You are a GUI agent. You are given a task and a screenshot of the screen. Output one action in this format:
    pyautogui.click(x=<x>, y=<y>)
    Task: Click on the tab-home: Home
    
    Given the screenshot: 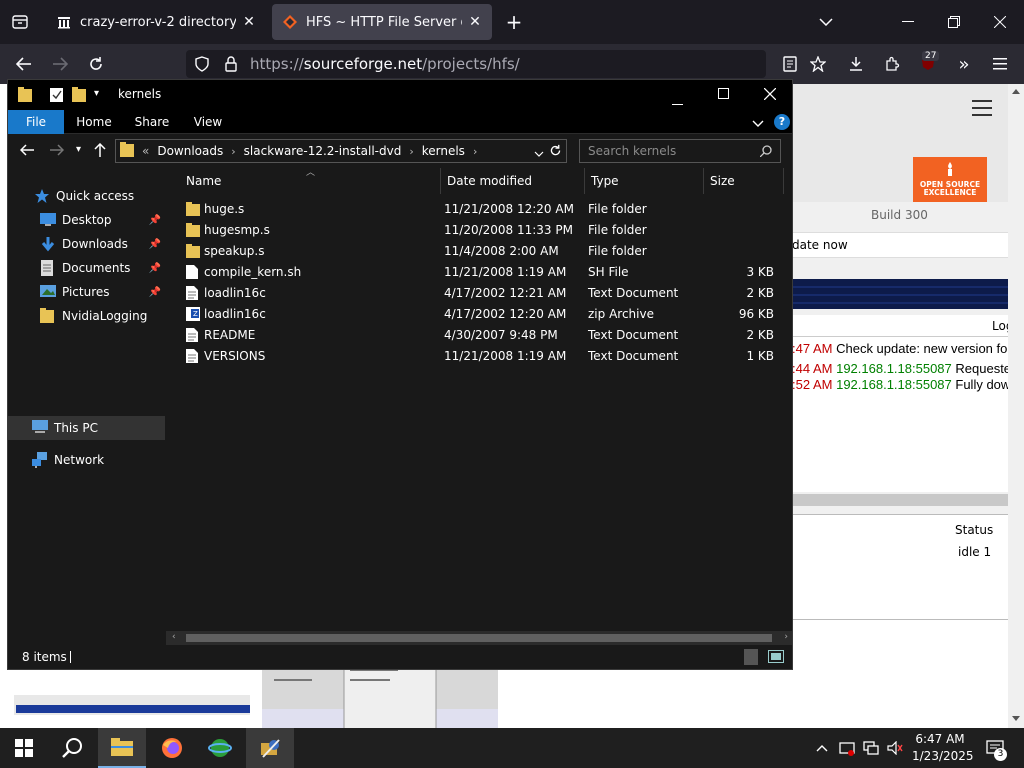 What is the action you would take?
    pyautogui.click(x=94, y=122)
    